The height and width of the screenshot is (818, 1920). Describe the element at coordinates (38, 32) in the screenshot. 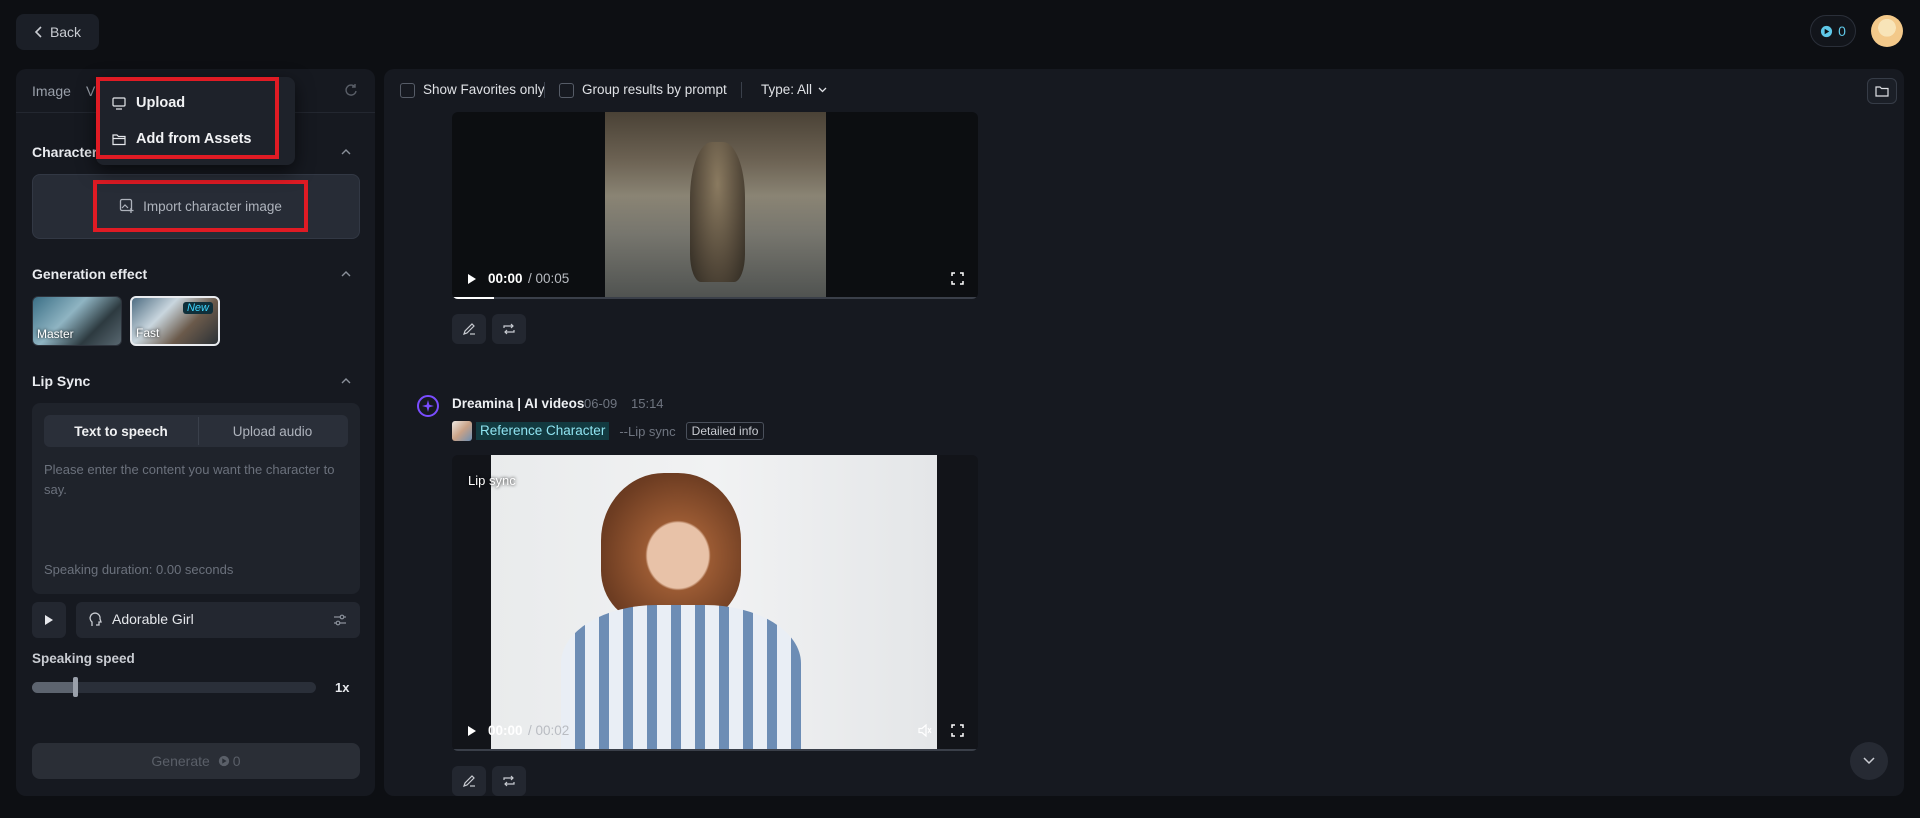

I see `chevron-left-icon` at that location.